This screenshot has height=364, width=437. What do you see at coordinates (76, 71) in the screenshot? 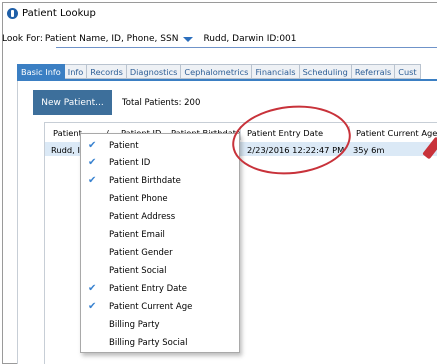
I see `tab-info: Info` at bounding box center [76, 71].